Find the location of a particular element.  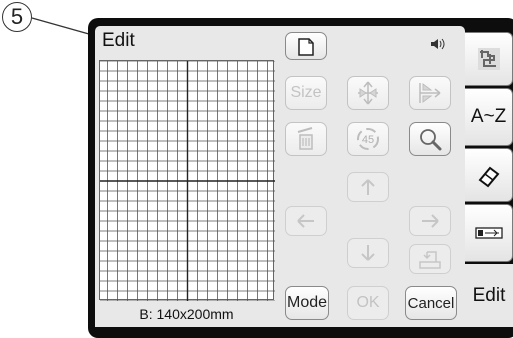

mode-button: Mode is located at coordinates (307, 303).